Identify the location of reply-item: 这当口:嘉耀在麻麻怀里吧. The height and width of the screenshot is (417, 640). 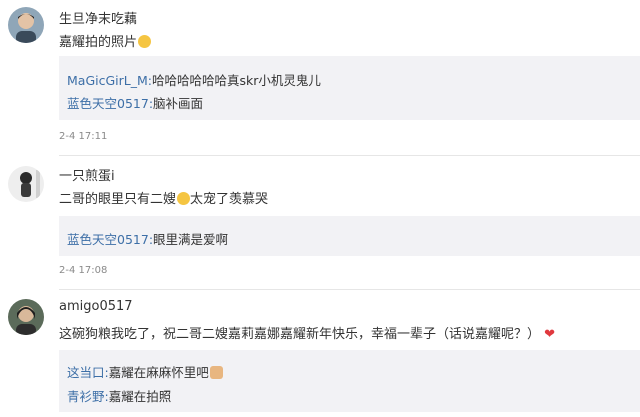
(145, 371).